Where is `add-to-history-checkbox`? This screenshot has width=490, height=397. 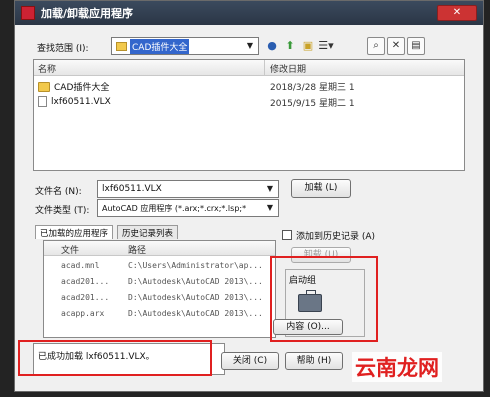
add-to-history-checkbox is located at coordinates (287, 235).